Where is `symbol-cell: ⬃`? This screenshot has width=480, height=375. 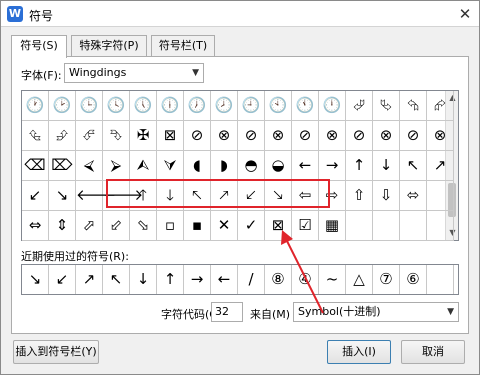
symbol-cell: ⬃ is located at coordinates (116, 226).